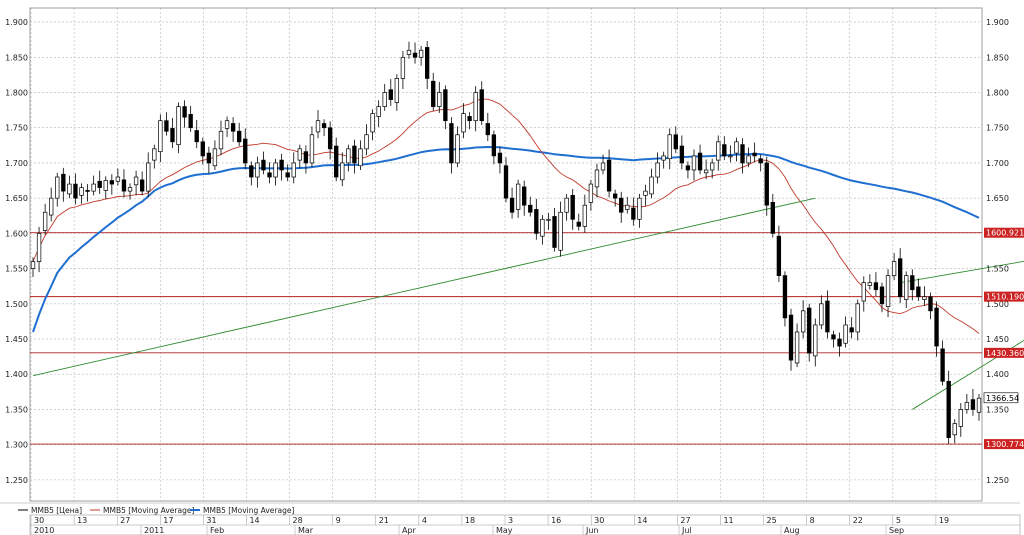  I want to click on y-tick-label-left: 1.500, so click(16, 304).